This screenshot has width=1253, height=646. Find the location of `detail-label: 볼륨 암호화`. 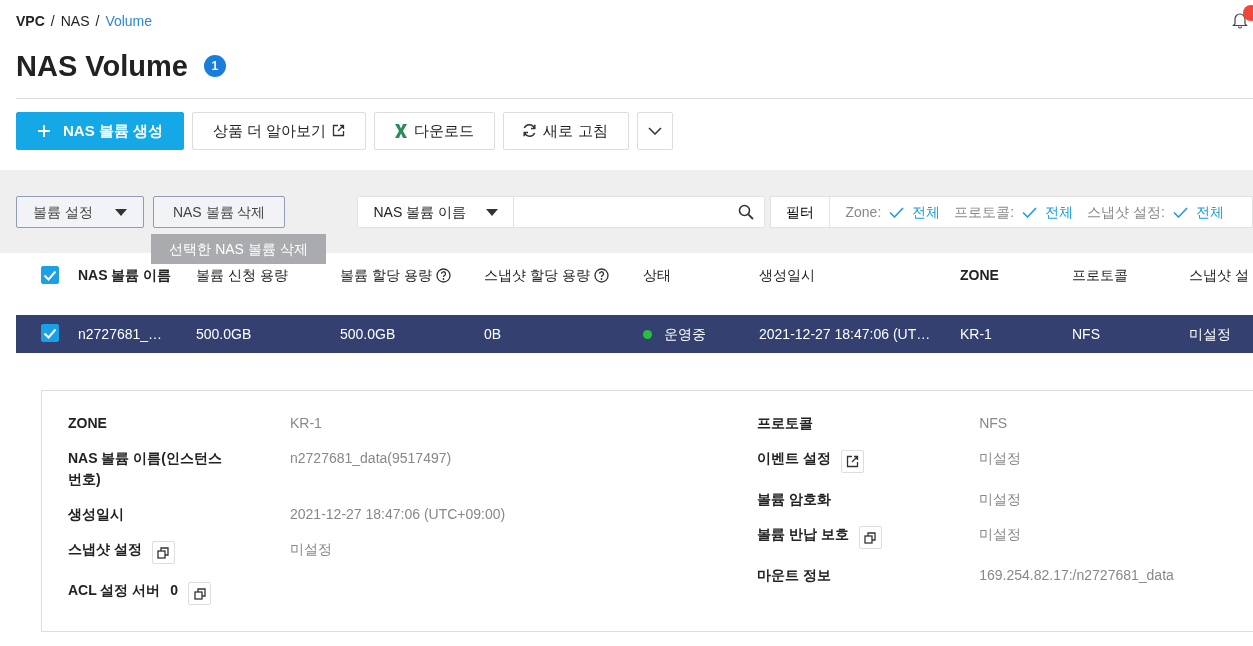

detail-label: 볼륨 암호화 is located at coordinates (794, 499).